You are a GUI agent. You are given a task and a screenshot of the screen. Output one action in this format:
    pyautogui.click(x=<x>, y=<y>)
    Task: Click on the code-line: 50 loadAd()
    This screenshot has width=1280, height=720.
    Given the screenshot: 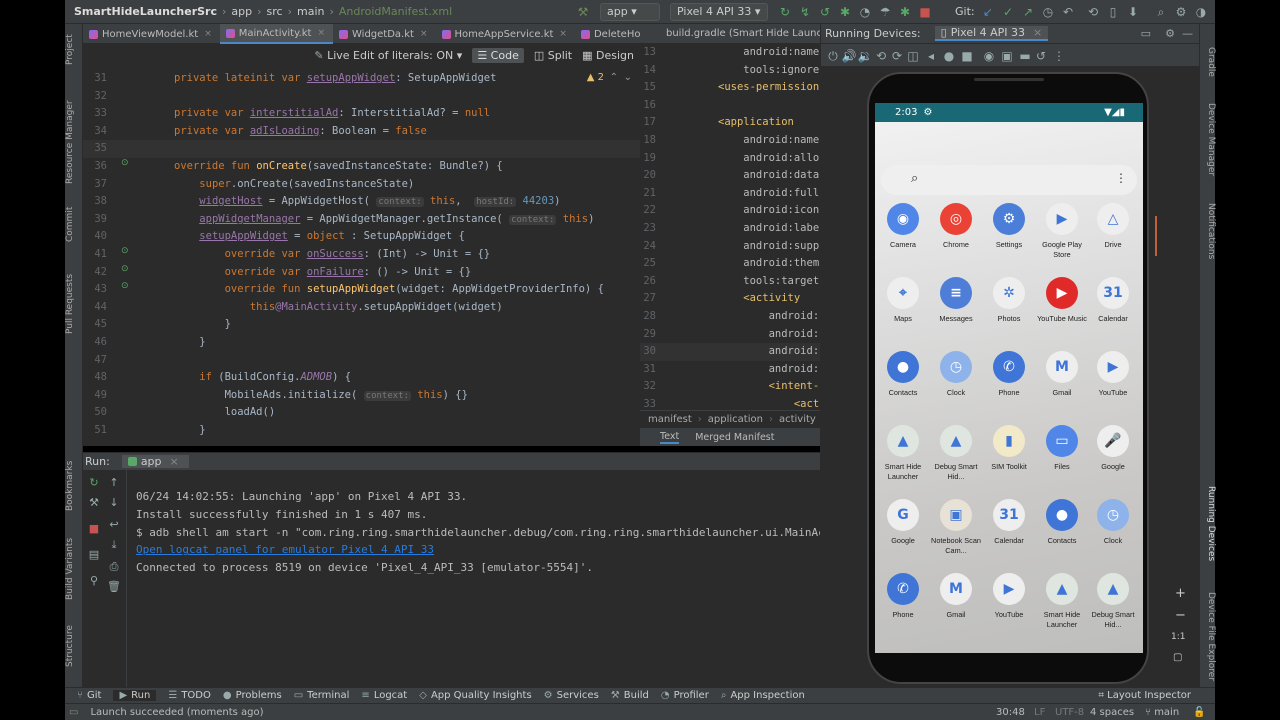 What is the action you would take?
    pyautogui.click(x=361, y=413)
    